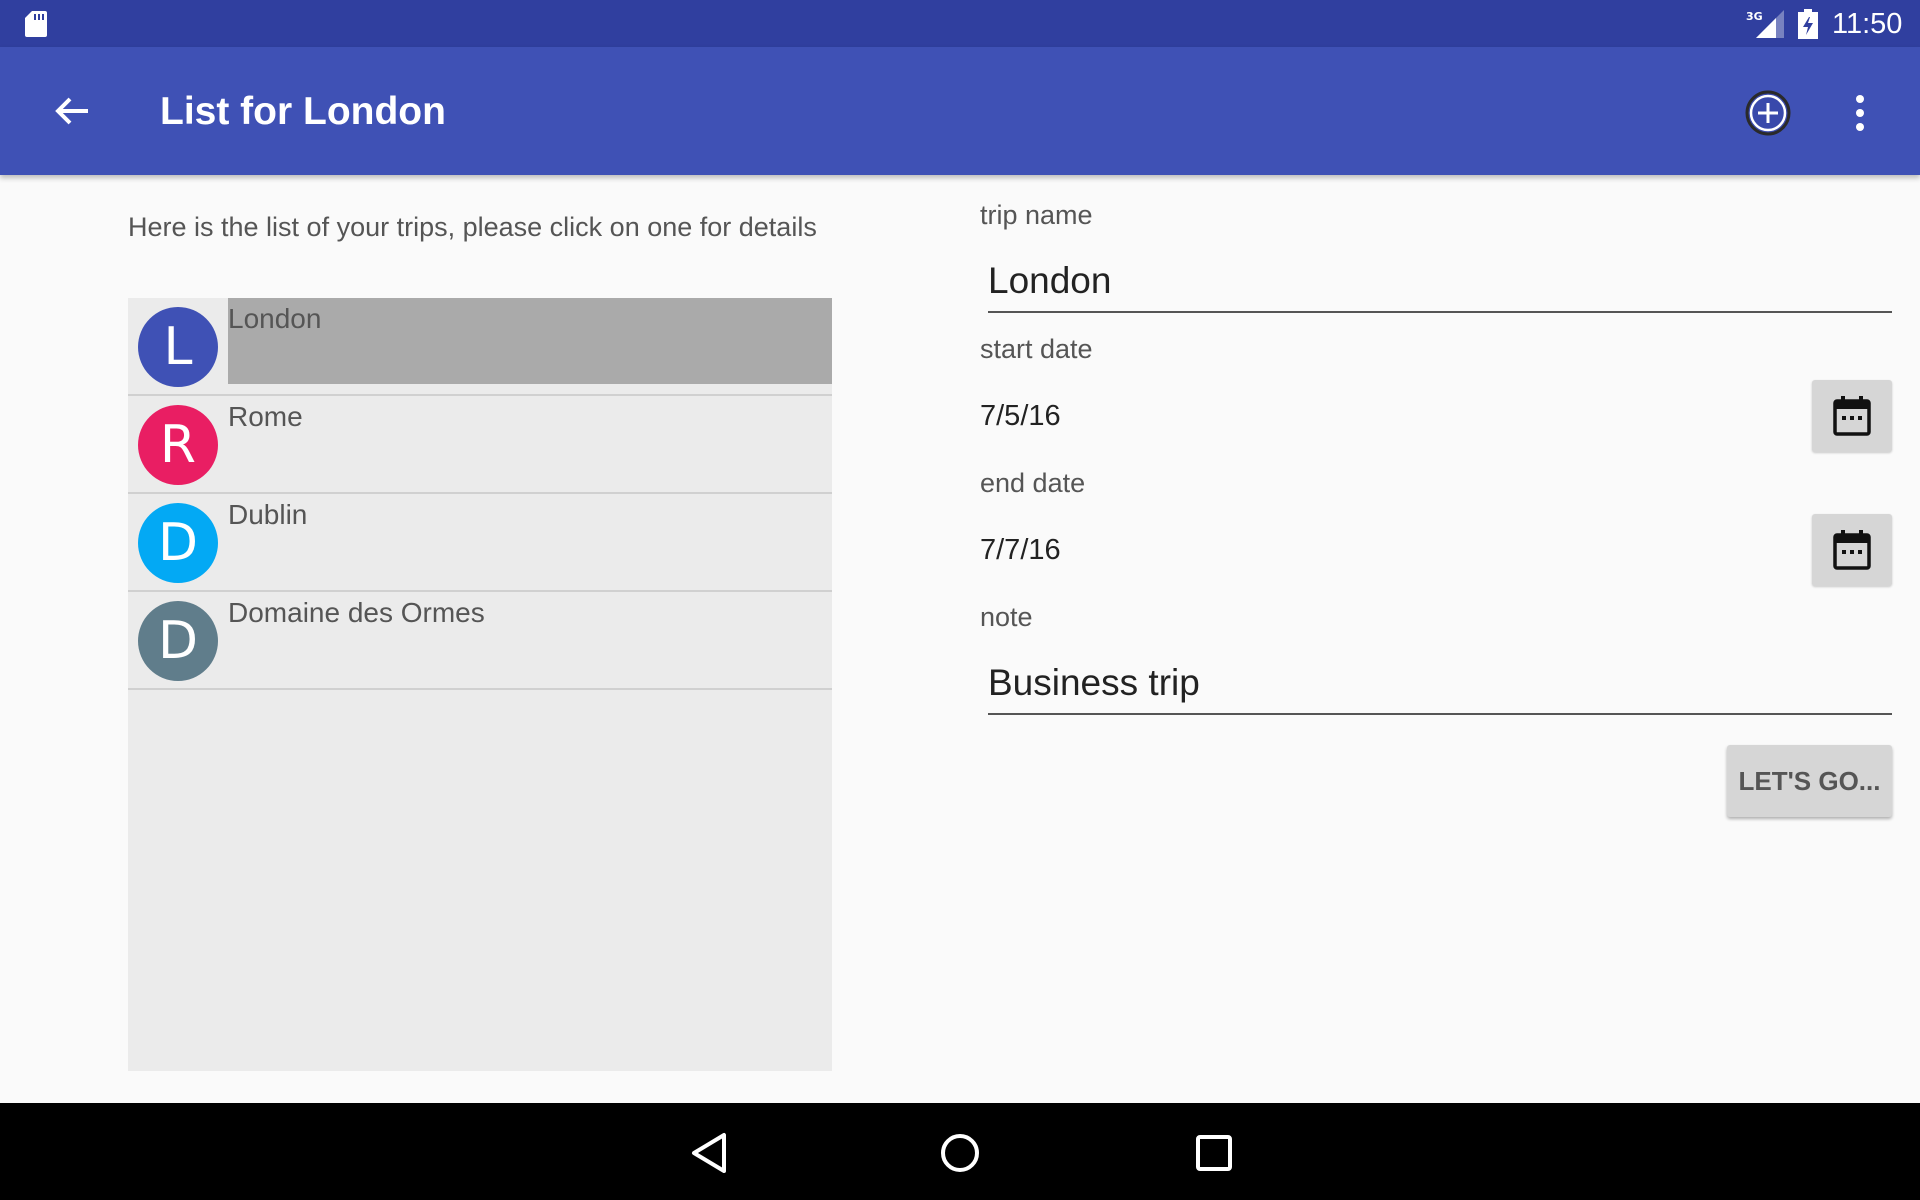 The height and width of the screenshot is (1200, 1920). Describe the element at coordinates (1020, 550) in the screenshot. I see `end-date-value: 7/7/16` at that location.